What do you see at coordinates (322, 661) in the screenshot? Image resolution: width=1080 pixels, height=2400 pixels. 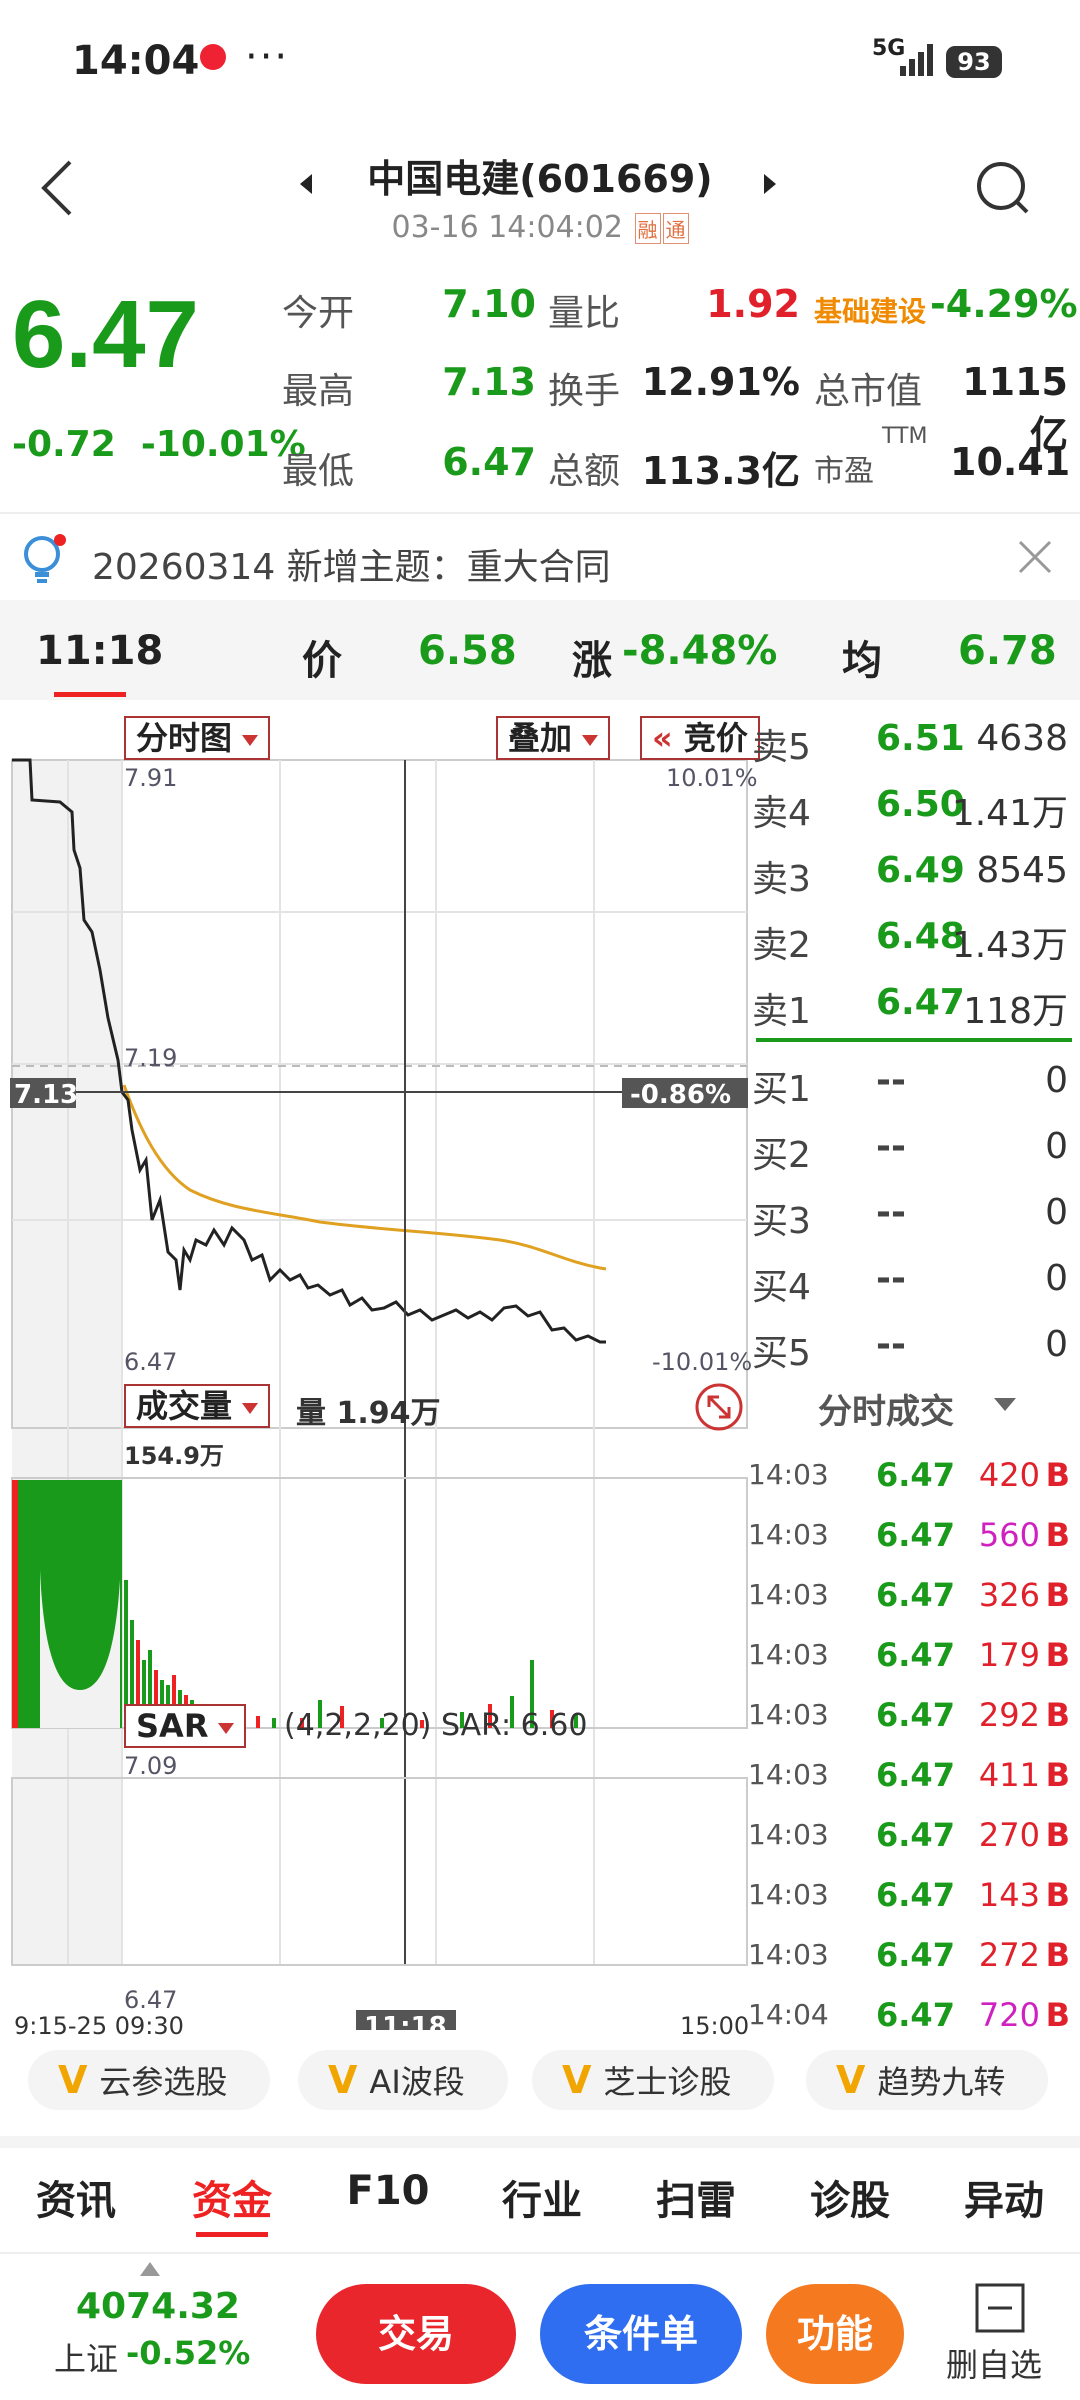 I see `cursor-price-label: 价` at bounding box center [322, 661].